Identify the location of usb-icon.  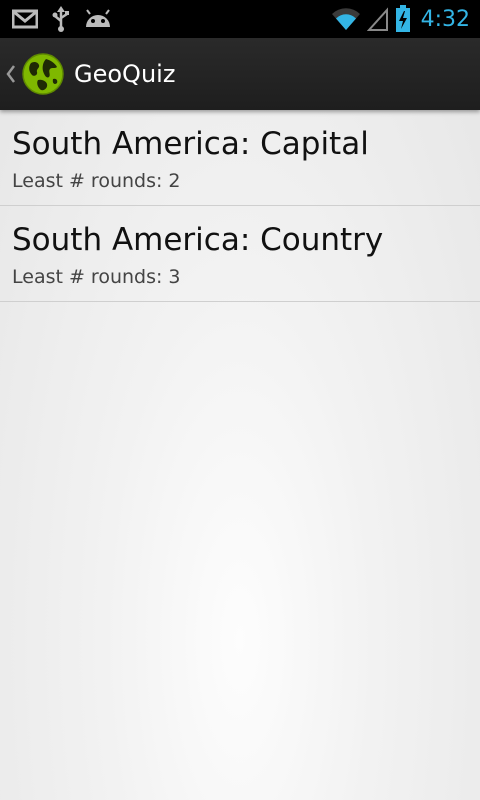
(60, 19).